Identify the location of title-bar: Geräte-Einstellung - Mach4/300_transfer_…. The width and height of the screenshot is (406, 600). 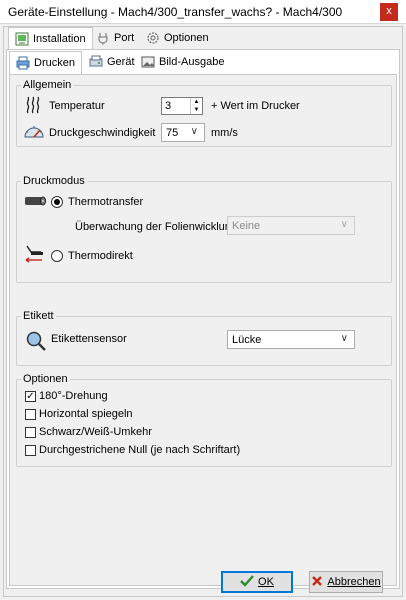
(203, 12).